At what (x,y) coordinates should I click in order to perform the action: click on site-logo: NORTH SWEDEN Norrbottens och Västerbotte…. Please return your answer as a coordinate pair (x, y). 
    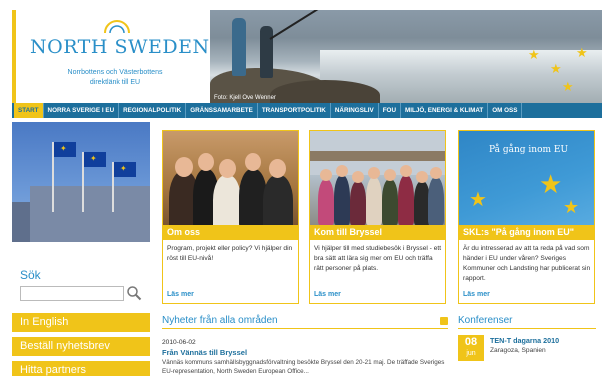
    Looking at the image, I should click on (111, 56).